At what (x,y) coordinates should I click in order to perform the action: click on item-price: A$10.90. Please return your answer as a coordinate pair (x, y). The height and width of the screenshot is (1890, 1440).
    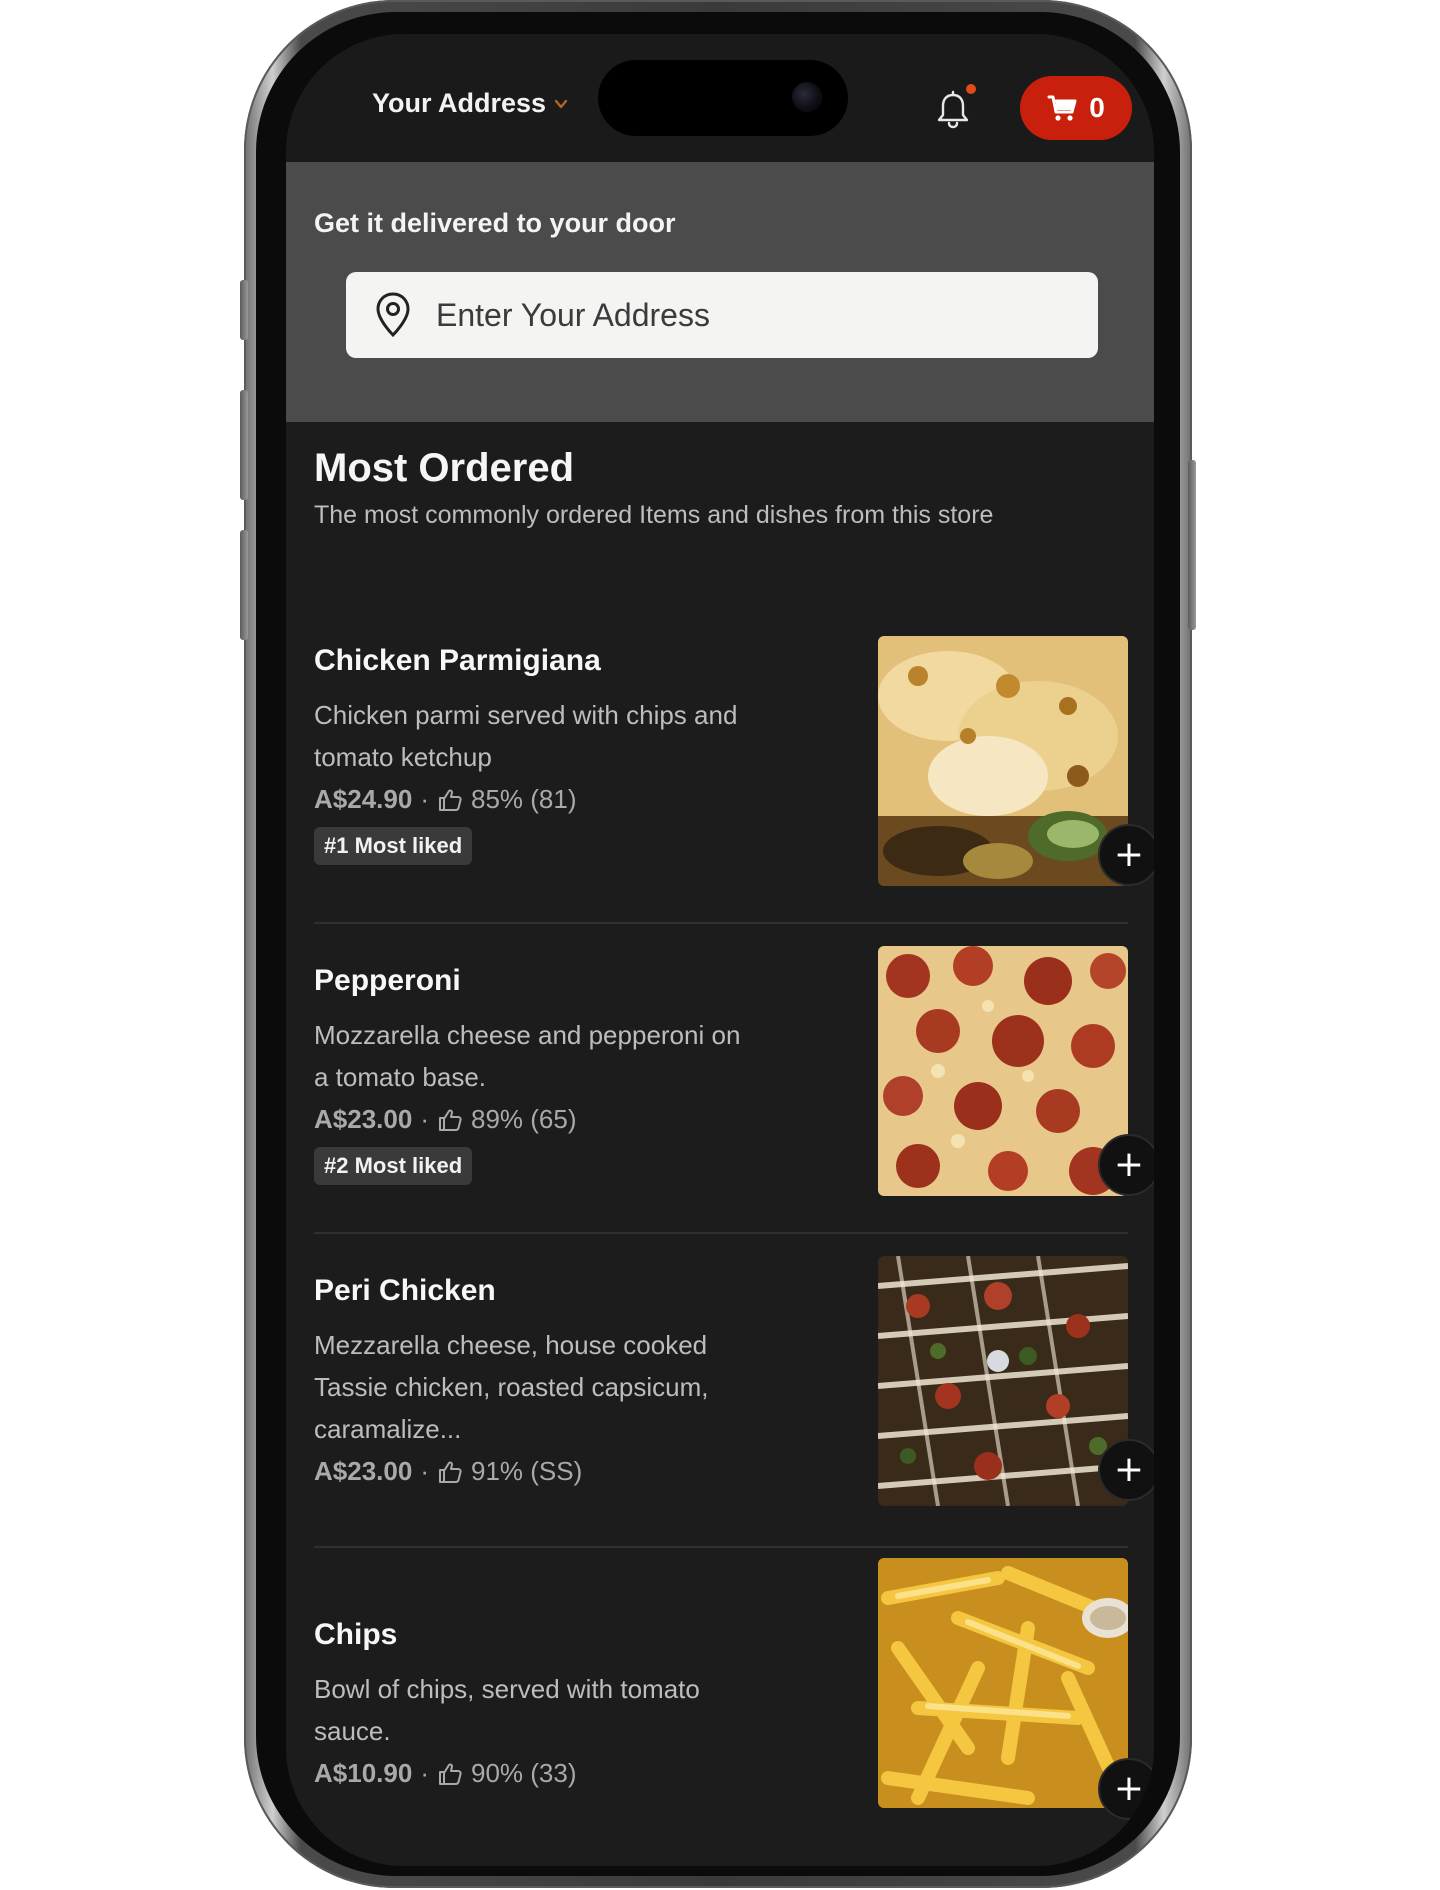
    Looking at the image, I should click on (363, 1773).